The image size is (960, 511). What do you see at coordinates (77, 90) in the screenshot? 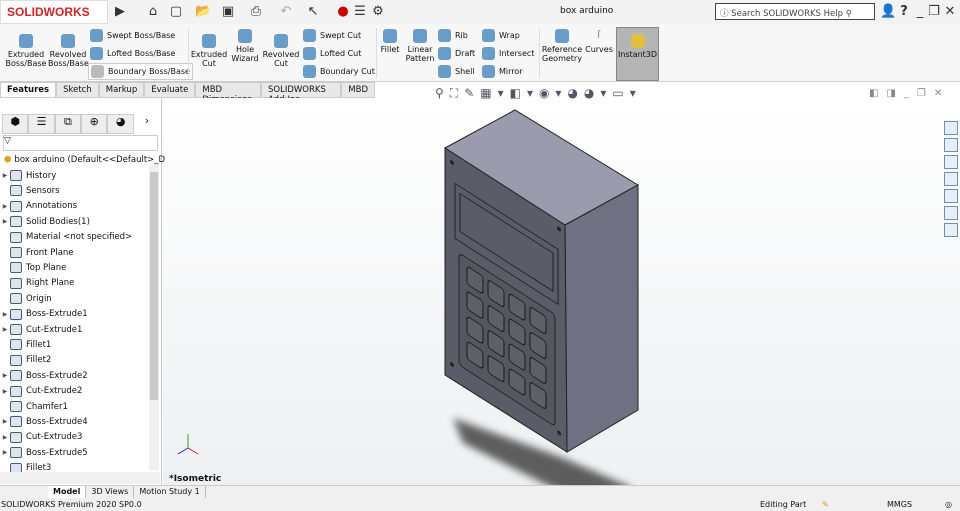
I see `tab-sketch: Sketch` at bounding box center [77, 90].